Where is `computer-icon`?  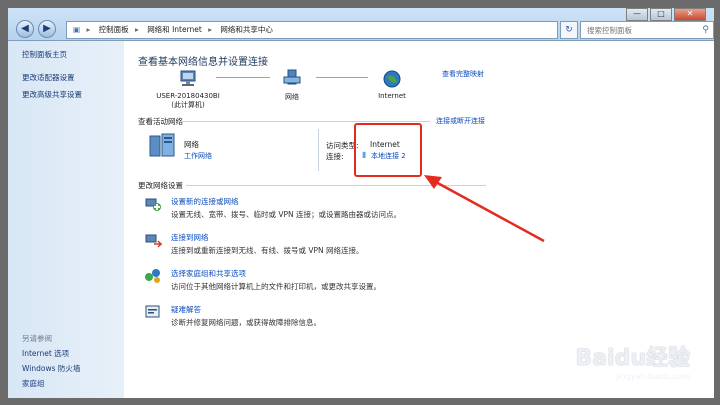
computer-icon is located at coordinates (188, 78).